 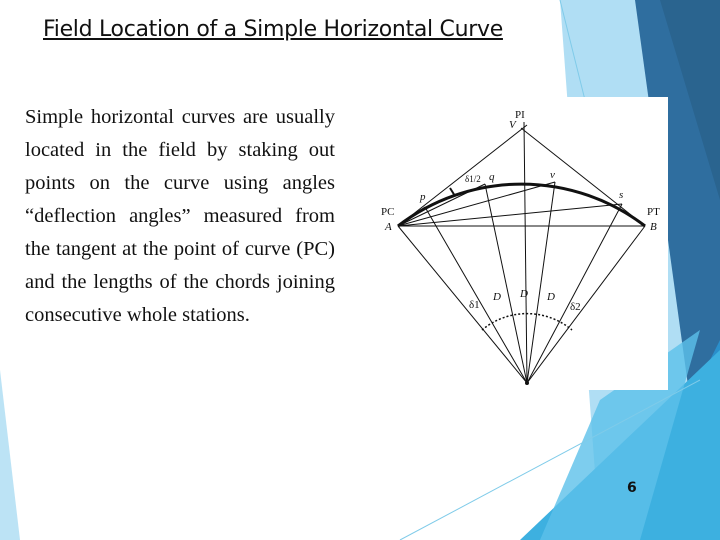 I want to click on radius-a, so click(x=462, y=304).